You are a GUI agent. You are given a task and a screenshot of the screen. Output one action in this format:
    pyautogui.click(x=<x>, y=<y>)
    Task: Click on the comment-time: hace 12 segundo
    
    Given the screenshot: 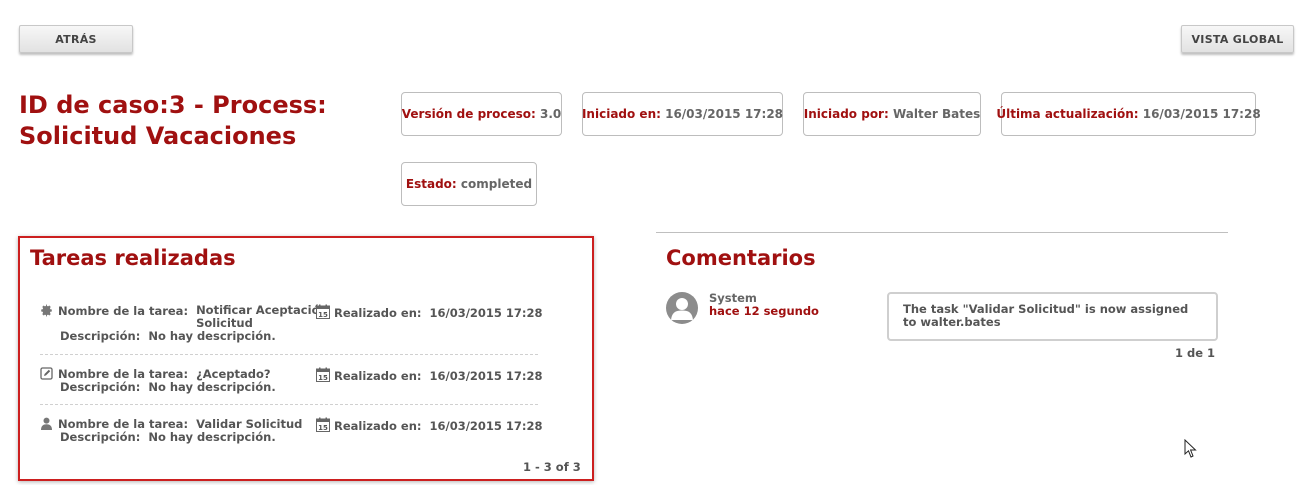 What is the action you would take?
    pyautogui.click(x=764, y=311)
    